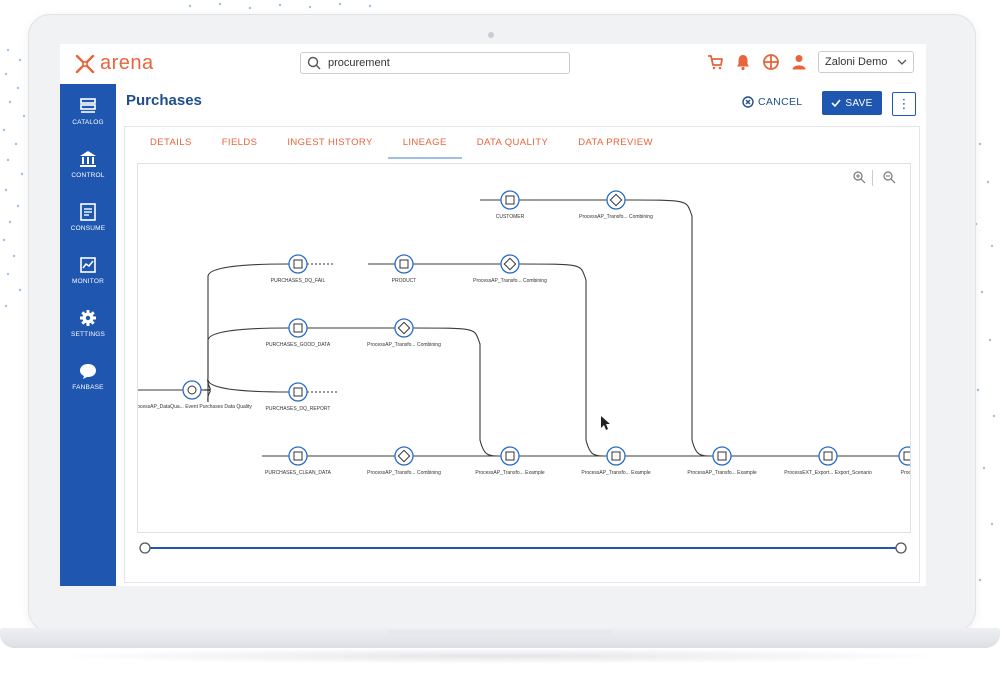 This screenshot has height=698, width=1000. Describe the element at coordinates (771, 62) in the screenshot. I see `lifebuoy-icon` at that location.